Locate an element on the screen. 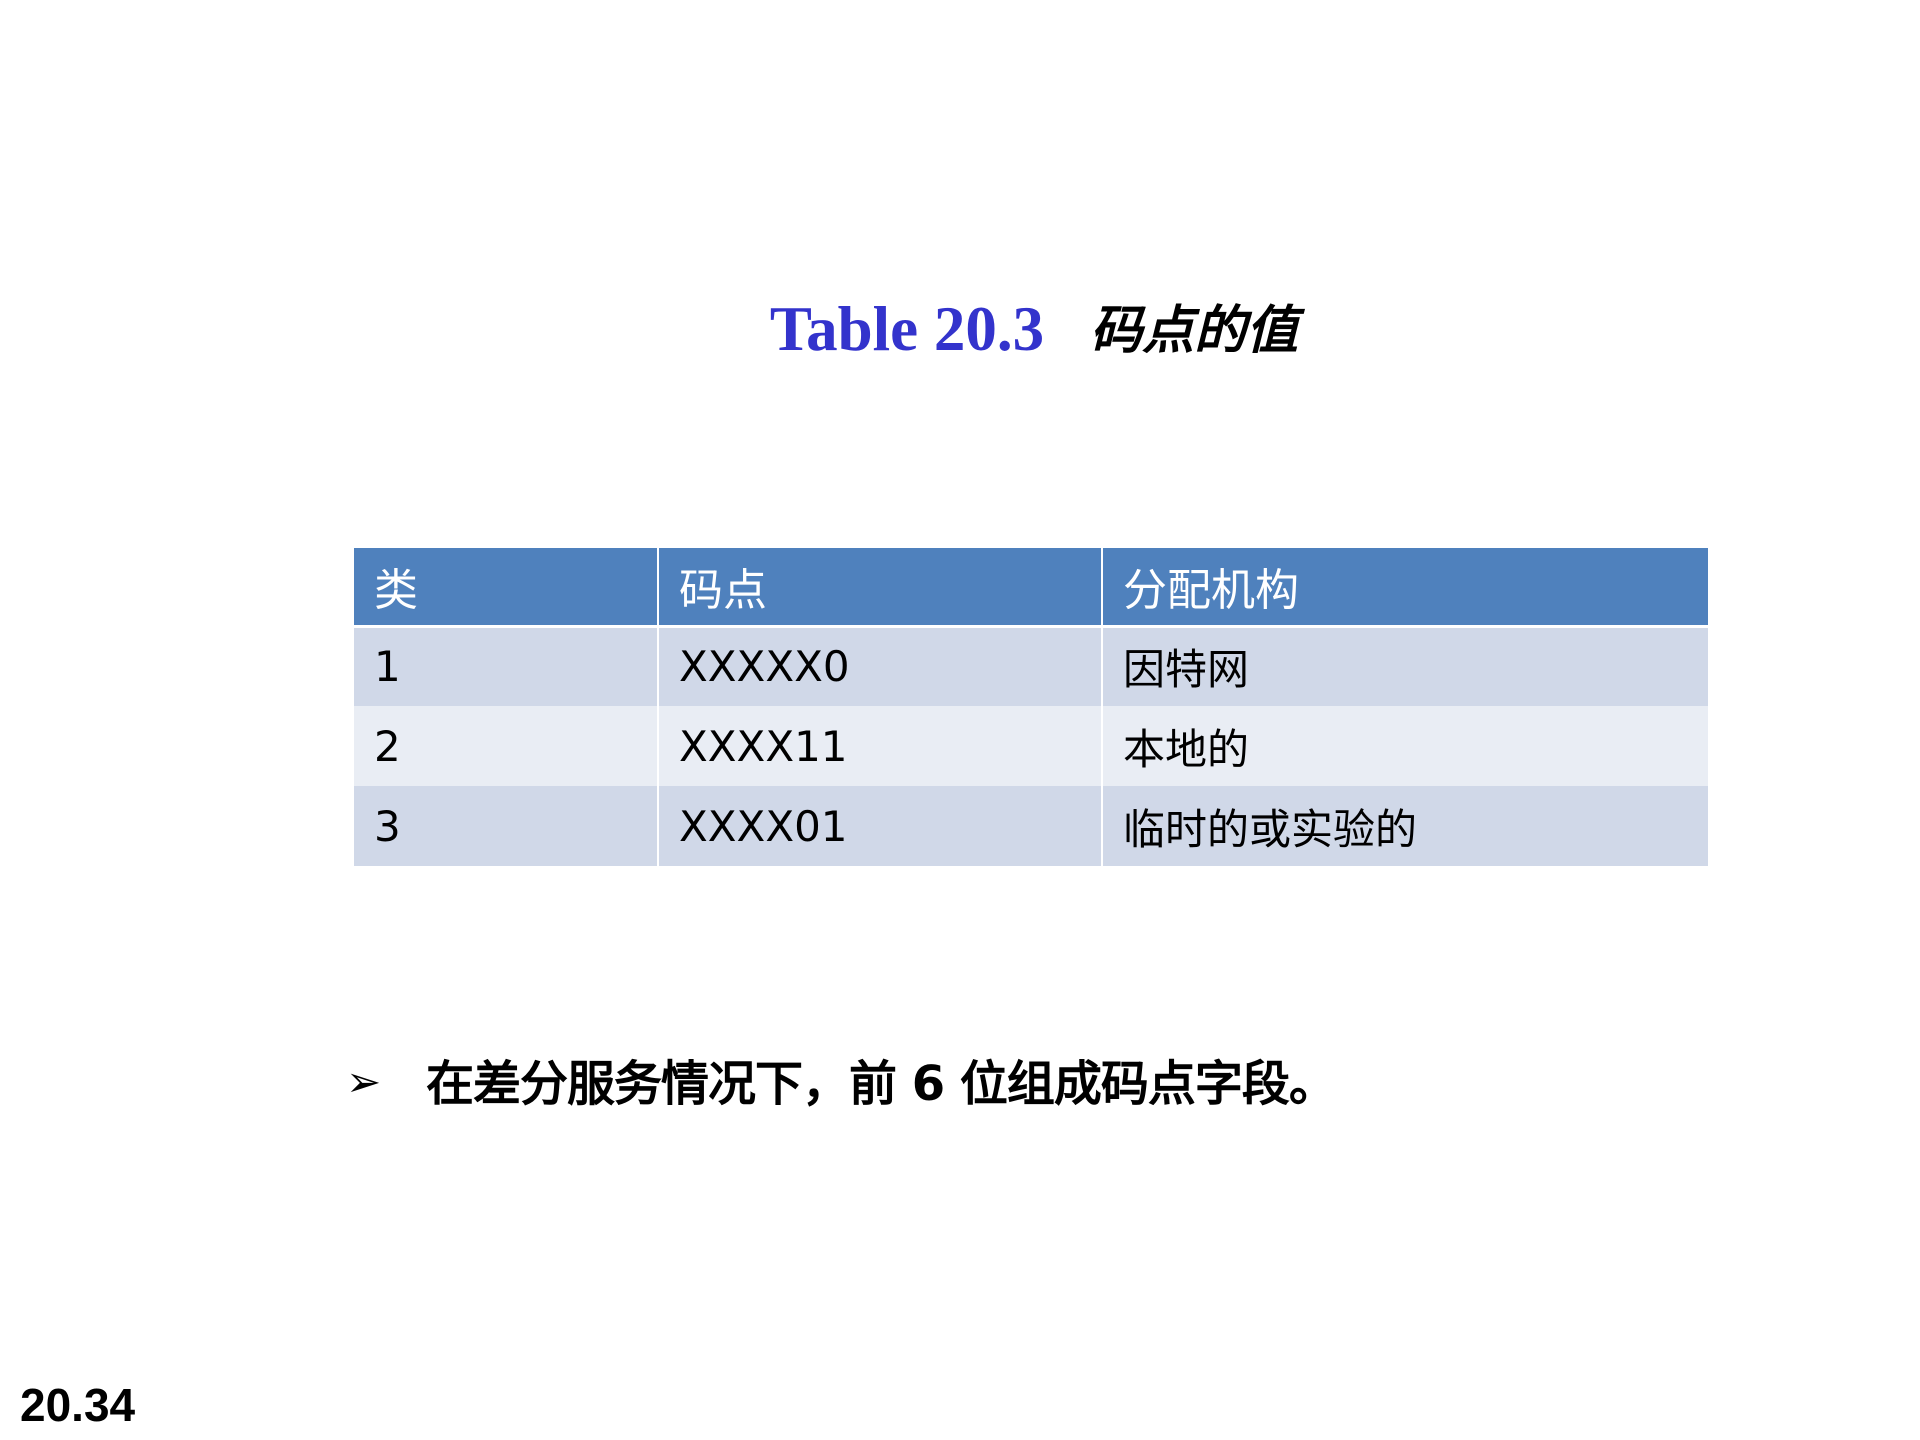  table-row: 3 XXXX01 临时的或实验的 is located at coordinates (1031, 826).